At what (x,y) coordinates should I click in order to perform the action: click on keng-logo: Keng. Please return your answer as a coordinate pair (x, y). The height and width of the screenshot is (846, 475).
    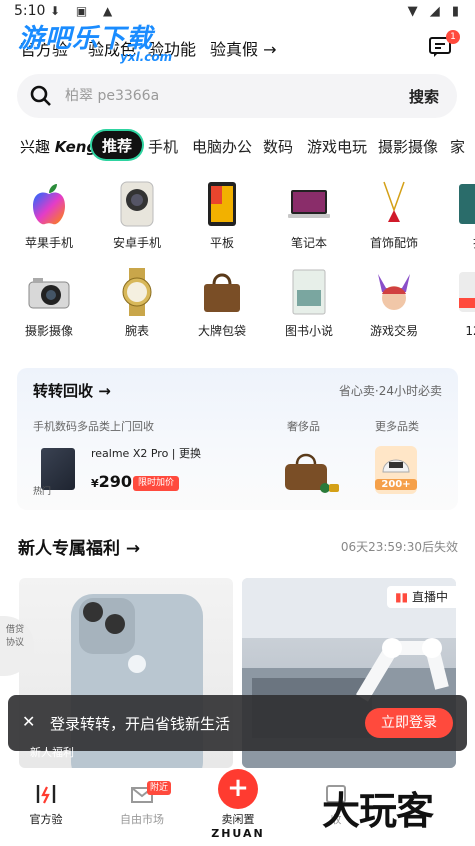
    Looking at the image, I should click on (76, 147).